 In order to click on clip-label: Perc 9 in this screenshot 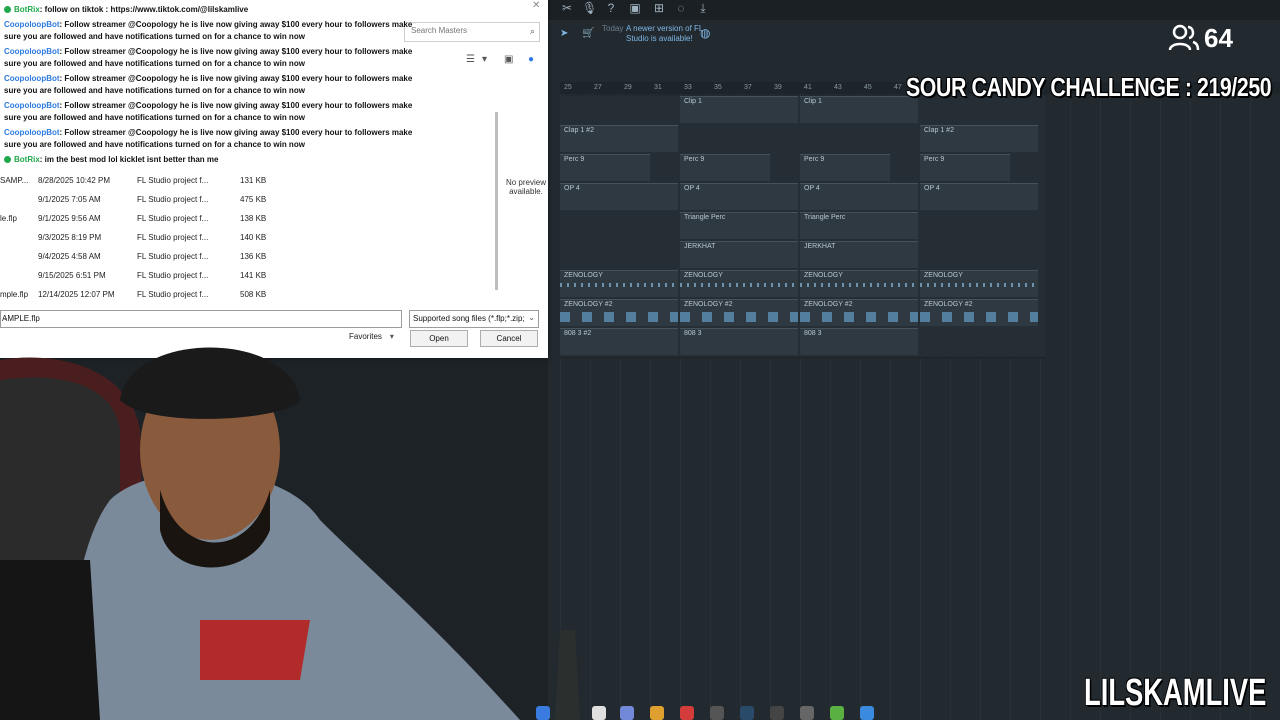, I will do `click(574, 159)`.